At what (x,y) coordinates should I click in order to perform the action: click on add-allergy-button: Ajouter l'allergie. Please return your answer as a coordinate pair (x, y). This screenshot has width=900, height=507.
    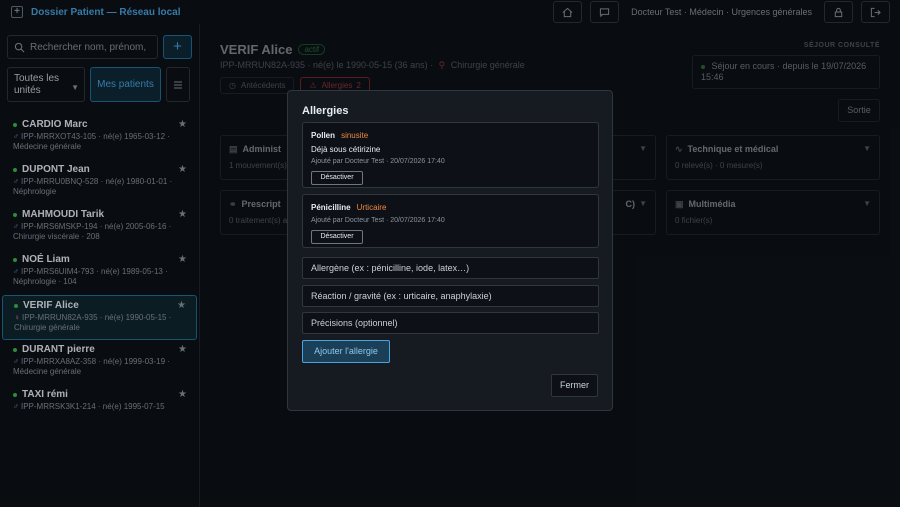
    Looking at the image, I should click on (346, 351).